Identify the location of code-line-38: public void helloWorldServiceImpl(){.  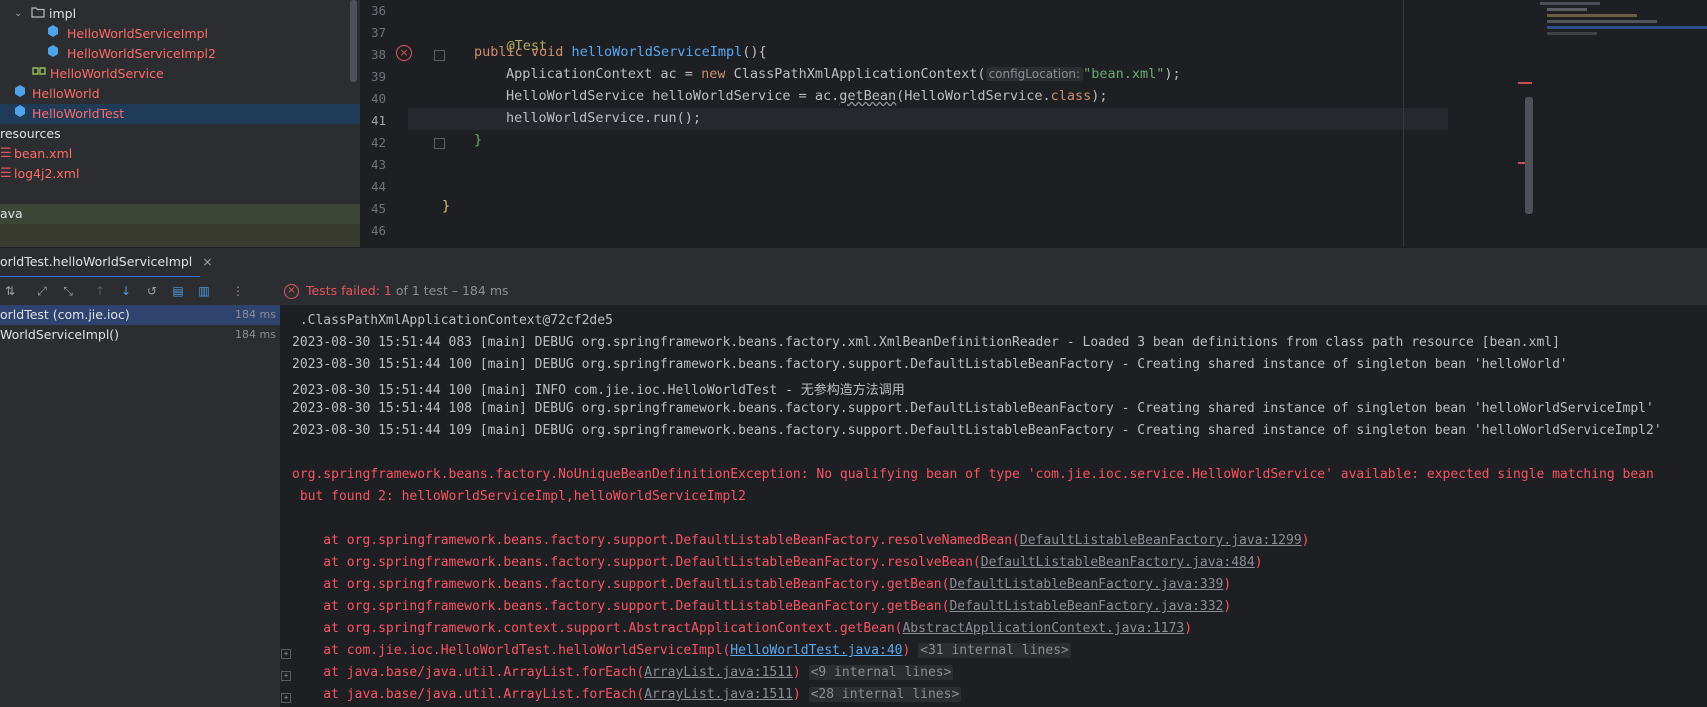
(620, 52).